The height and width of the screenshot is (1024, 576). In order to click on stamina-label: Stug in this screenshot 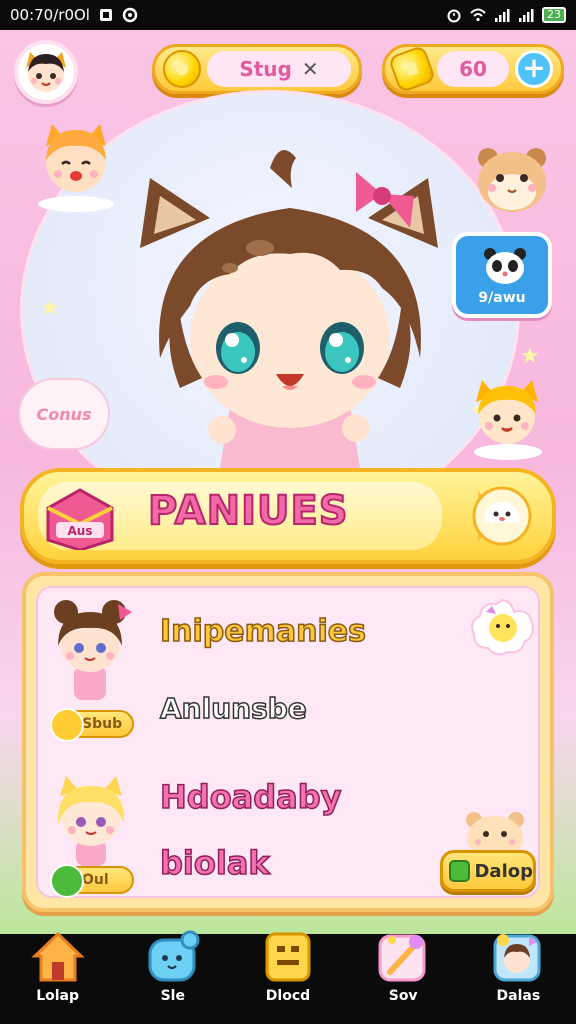, I will do `click(265, 69)`.